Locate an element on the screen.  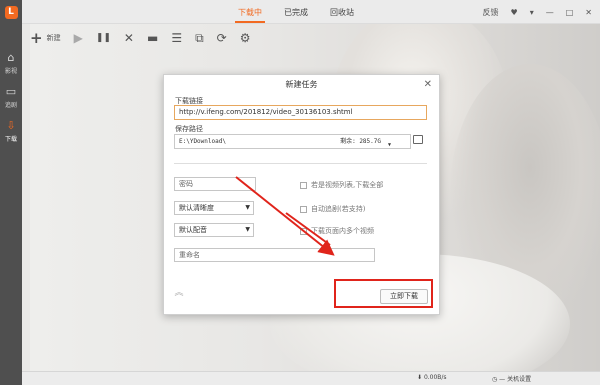
download-speed: ⬇ 0.00B/s is located at coordinates (432, 377).